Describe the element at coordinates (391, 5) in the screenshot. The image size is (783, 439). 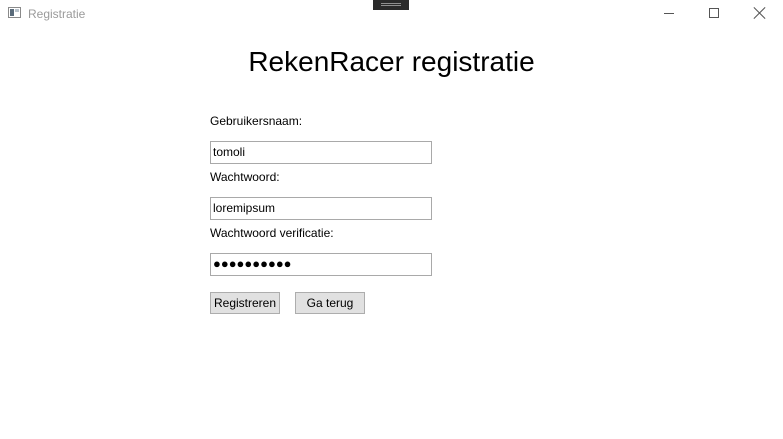
I see `drag-grip-icon` at that location.